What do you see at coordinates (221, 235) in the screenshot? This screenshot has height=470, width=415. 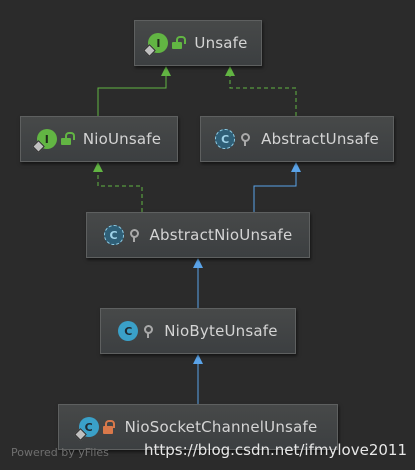 I see `node-label: AbstractNioUnsafe` at bounding box center [221, 235].